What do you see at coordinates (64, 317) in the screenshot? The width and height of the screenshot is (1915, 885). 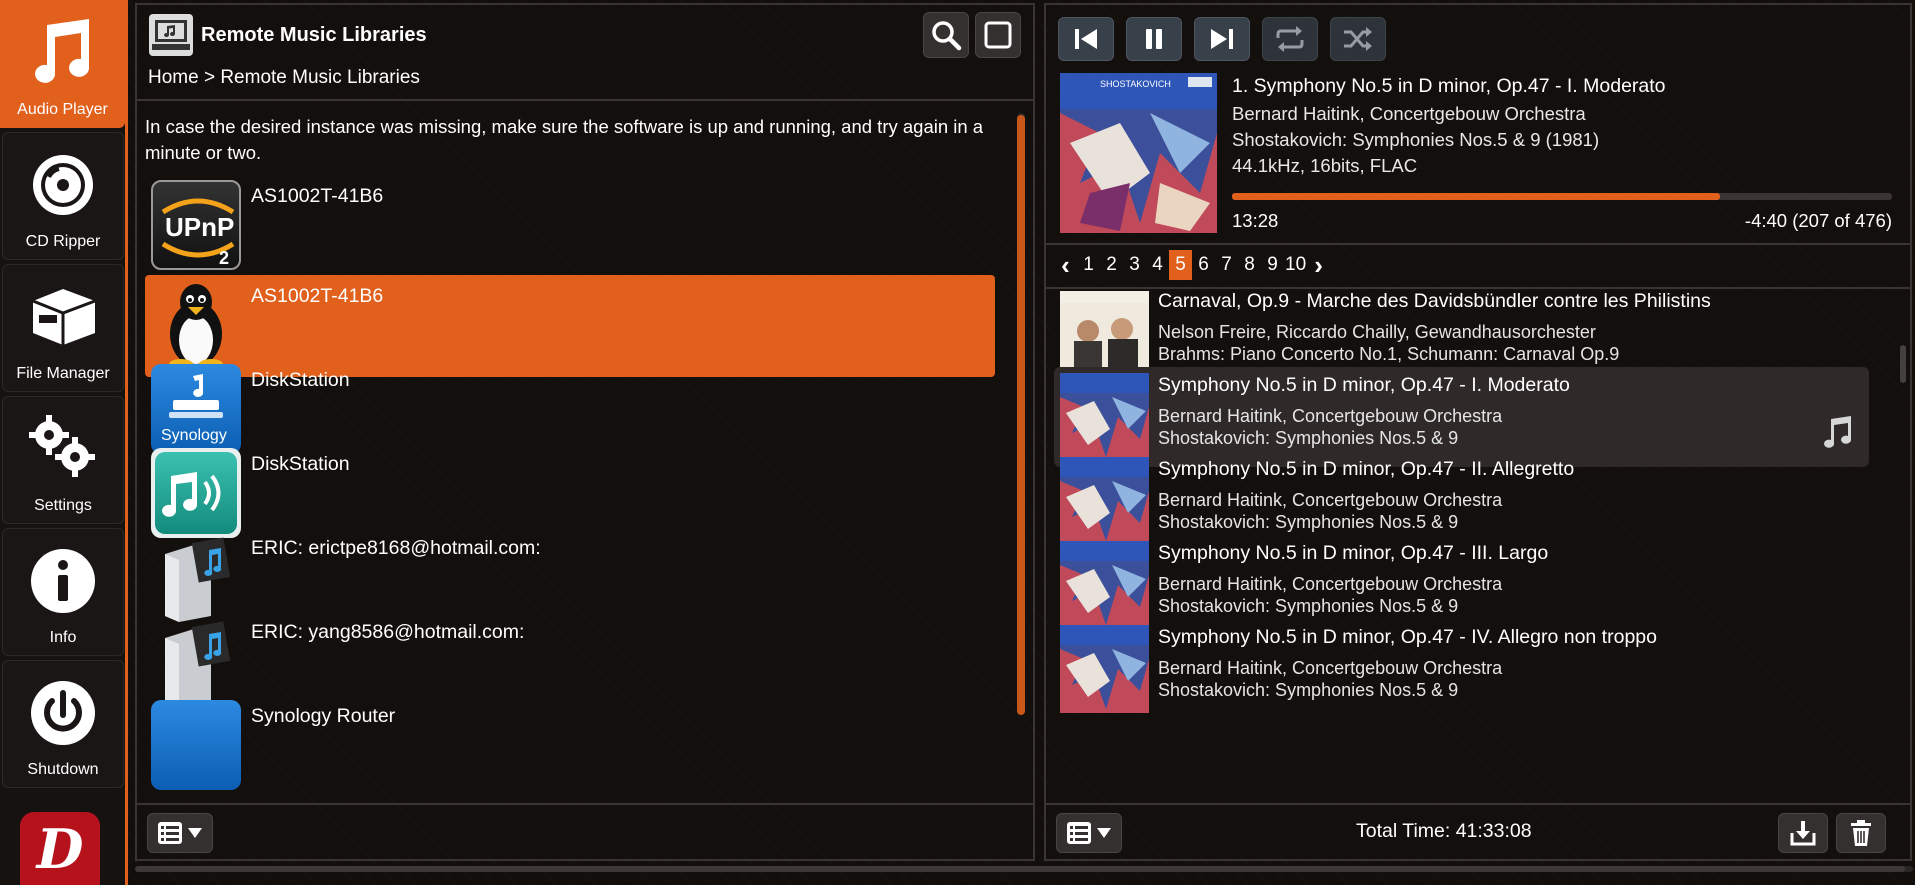 I see `box-icon` at bounding box center [64, 317].